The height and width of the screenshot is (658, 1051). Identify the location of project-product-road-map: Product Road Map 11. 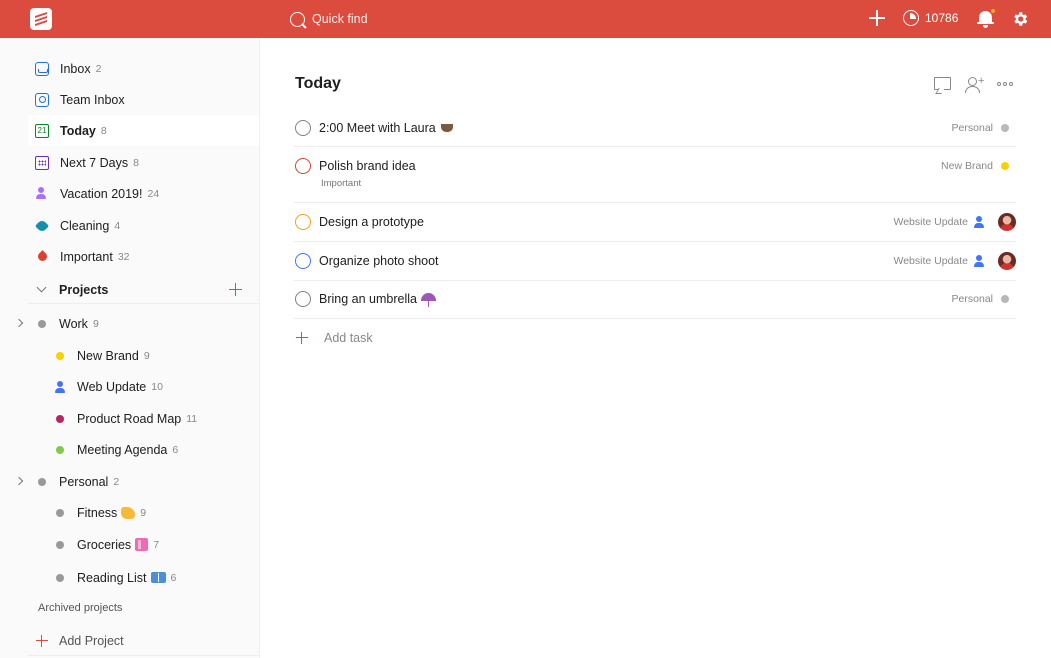
(120, 418).